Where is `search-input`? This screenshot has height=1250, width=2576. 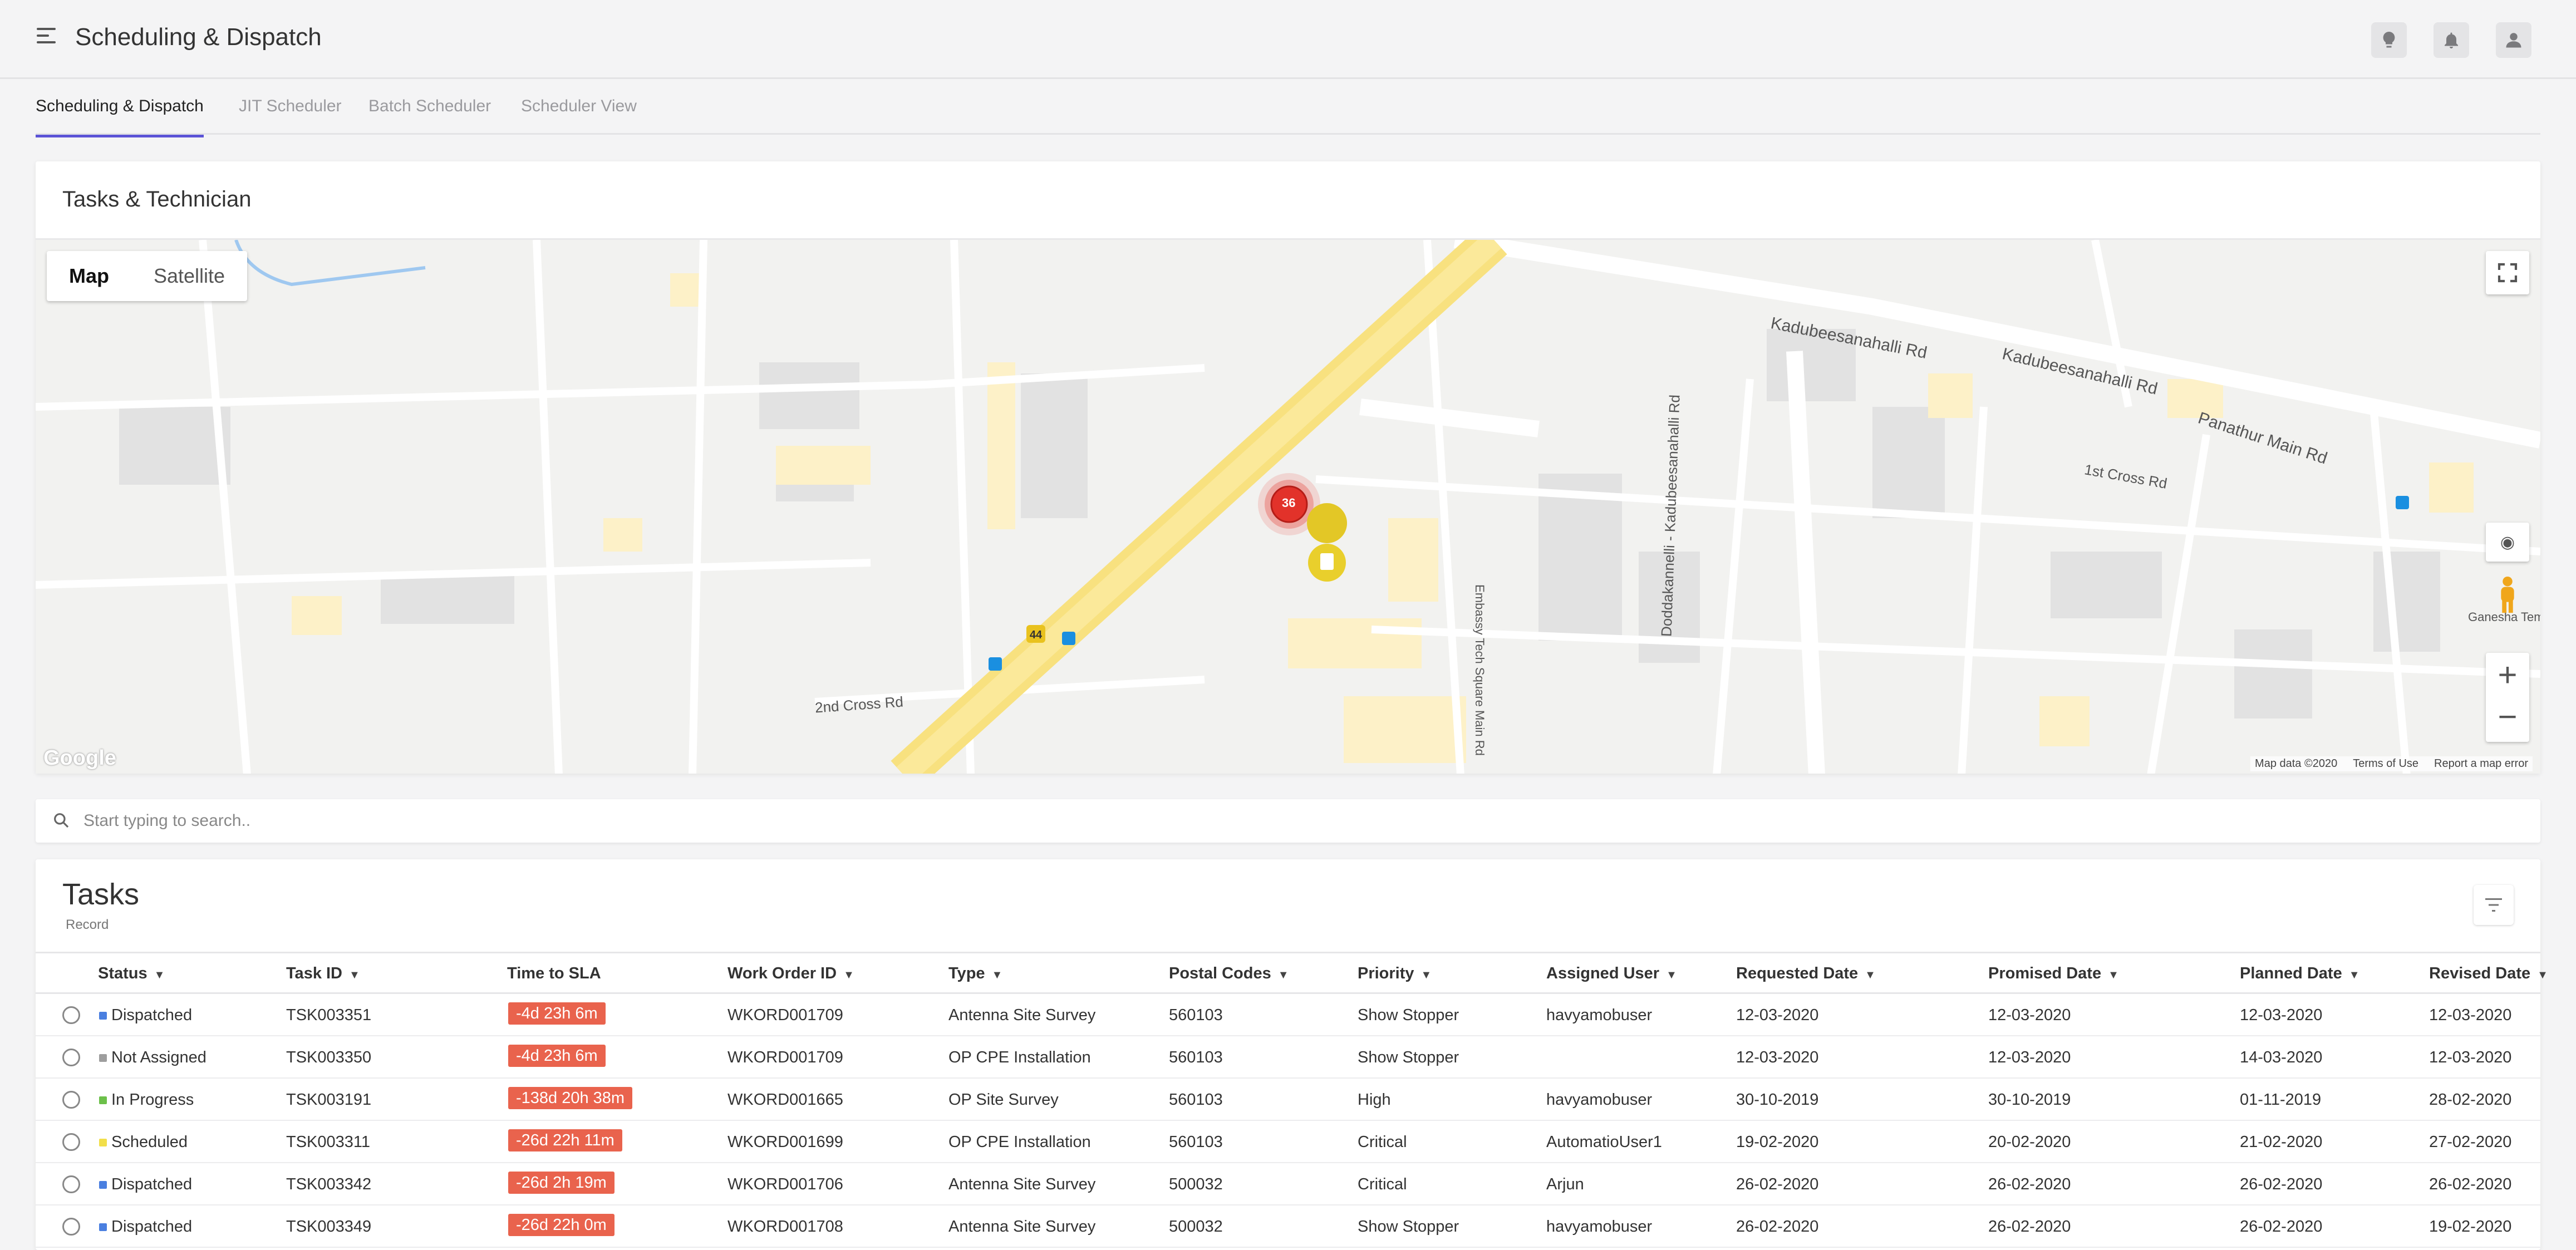
search-input is located at coordinates (1280, 821).